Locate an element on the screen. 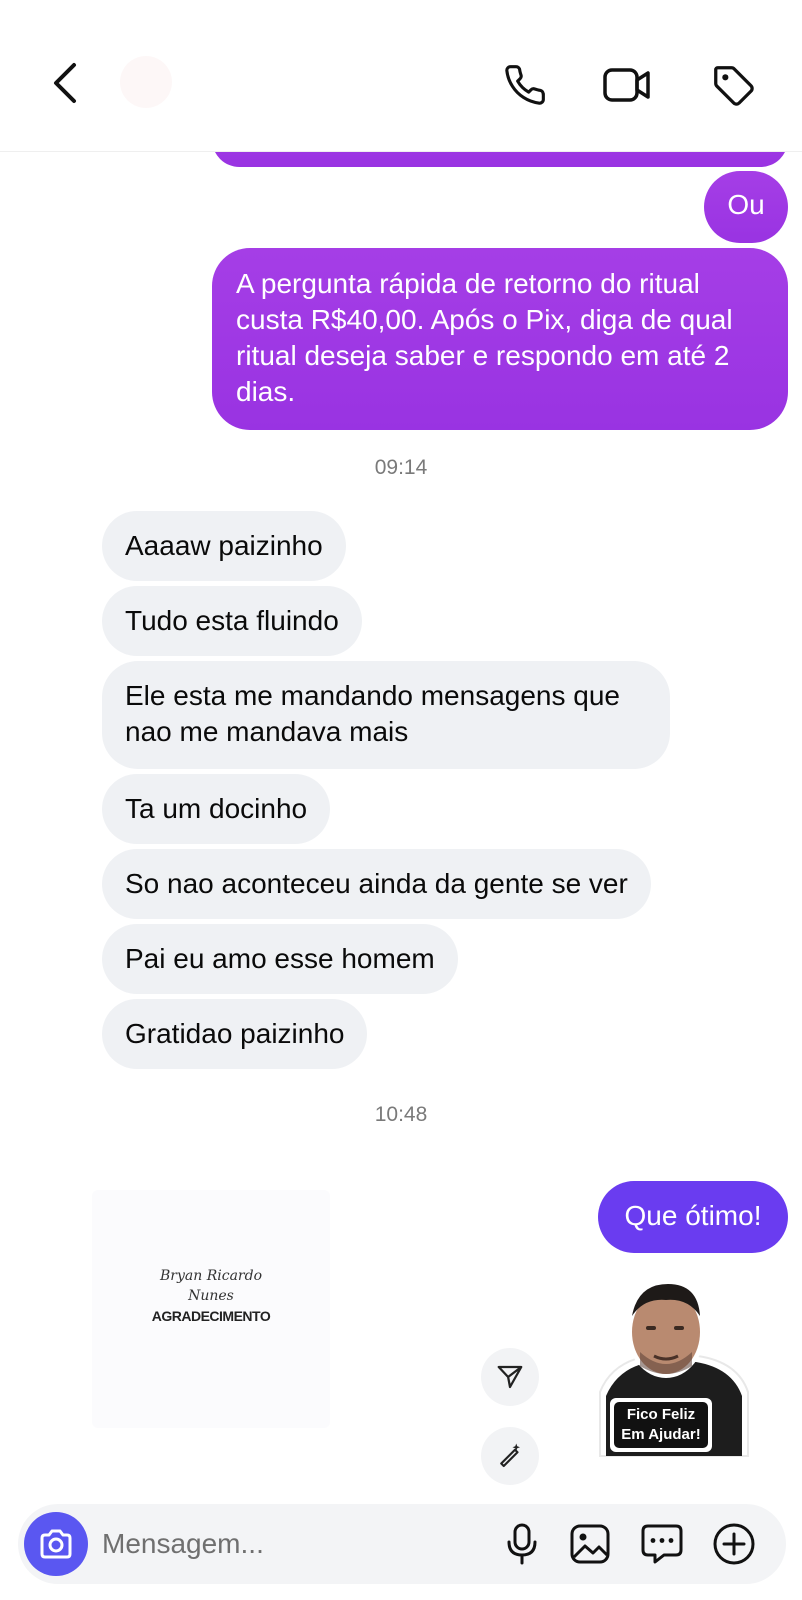 Image resolution: width=802 pixels, height=1600 pixels. message-input is located at coordinates (292, 1544).